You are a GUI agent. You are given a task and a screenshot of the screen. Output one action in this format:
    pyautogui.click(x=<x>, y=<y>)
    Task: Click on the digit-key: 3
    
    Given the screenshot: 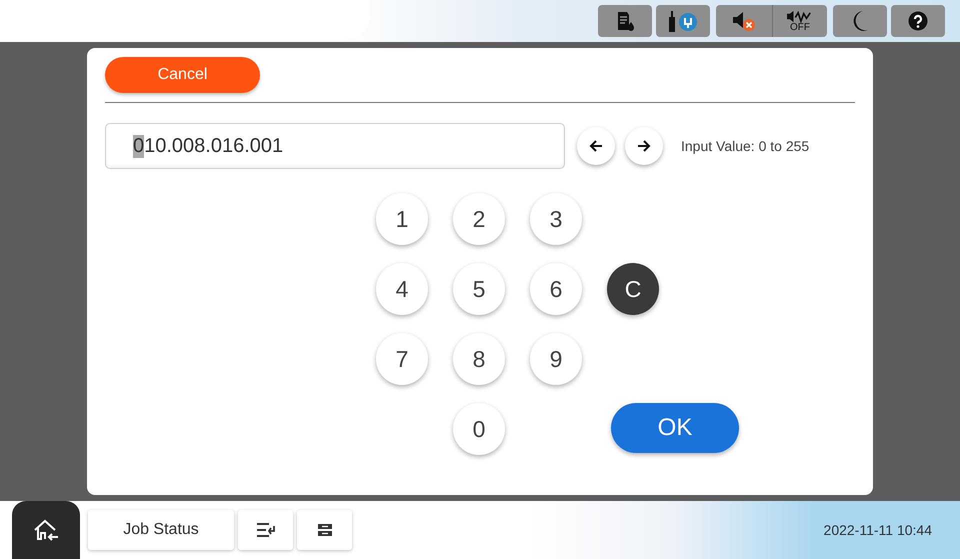 What is the action you would take?
    pyautogui.click(x=556, y=219)
    